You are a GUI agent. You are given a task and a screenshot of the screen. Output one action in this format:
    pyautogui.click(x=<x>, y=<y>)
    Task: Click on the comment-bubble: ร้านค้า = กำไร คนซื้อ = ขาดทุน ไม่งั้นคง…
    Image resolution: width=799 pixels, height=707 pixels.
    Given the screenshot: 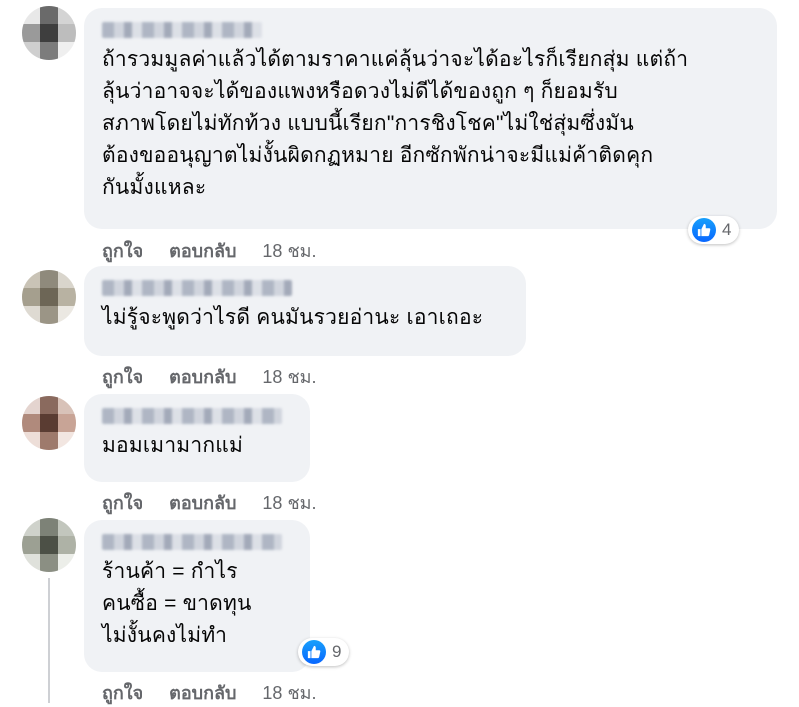 What is the action you would take?
    pyautogui.click(x=197, y=596)
    